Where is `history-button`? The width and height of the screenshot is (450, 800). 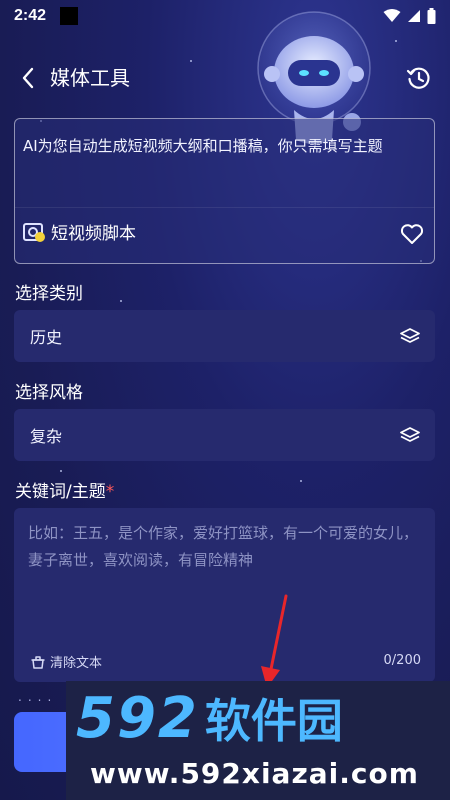
history-button is located at coordinates (419, 78).